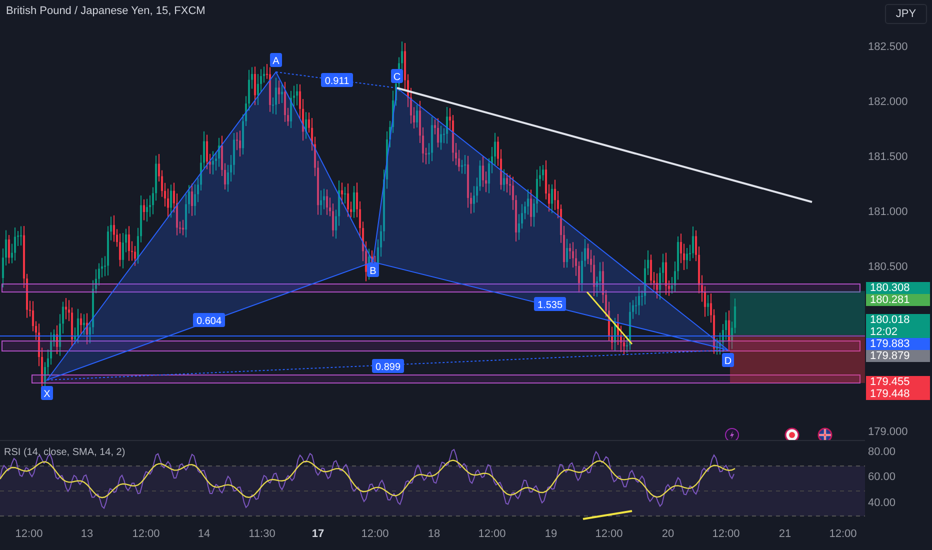 The width and height of the screenshot is (932, 550). I want to click on ratio-label: 0.899, so click(388, 366).